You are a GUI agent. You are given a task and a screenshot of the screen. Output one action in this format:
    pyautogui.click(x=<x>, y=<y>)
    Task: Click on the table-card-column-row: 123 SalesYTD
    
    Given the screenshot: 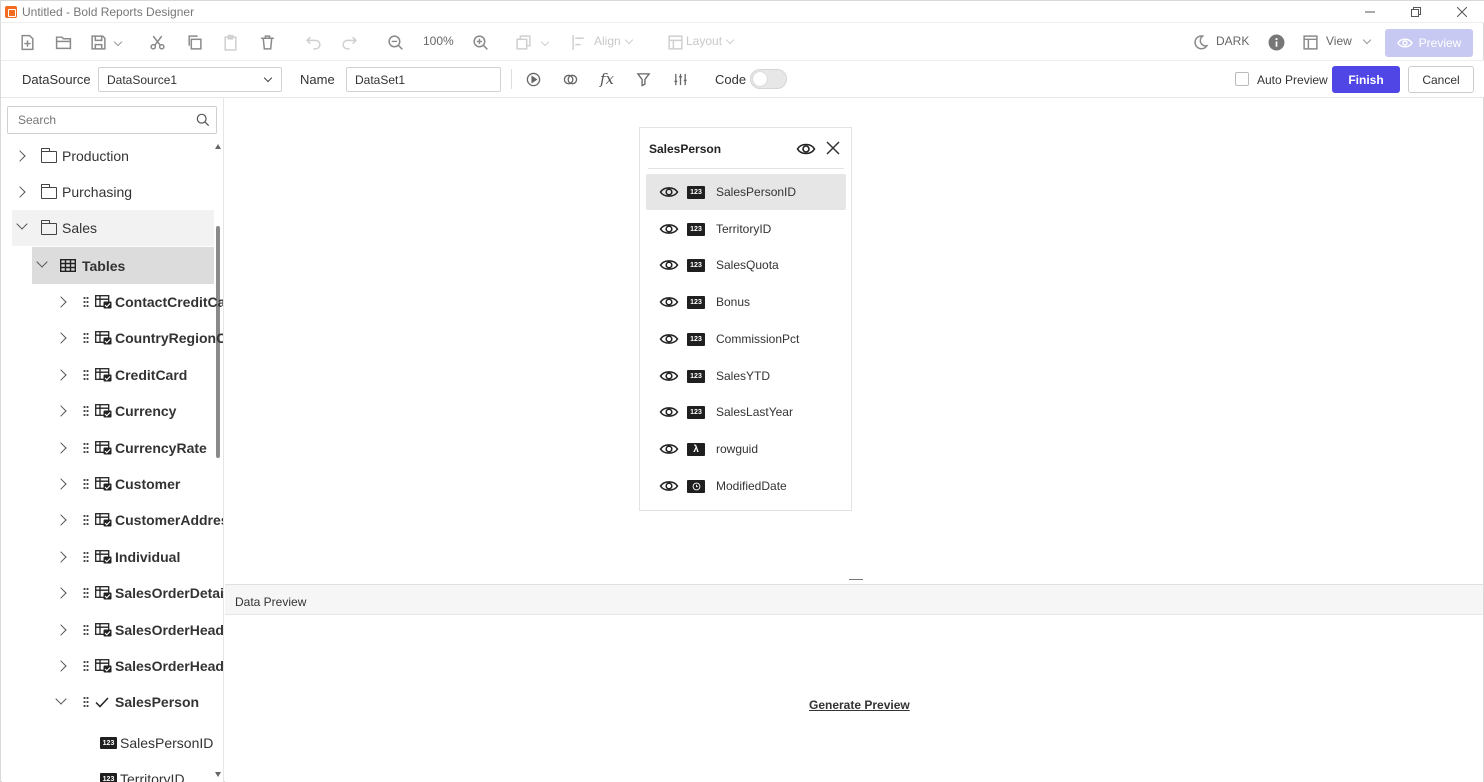 What is the action you would take?
    pyautogui.click(x=746, y=376)
    